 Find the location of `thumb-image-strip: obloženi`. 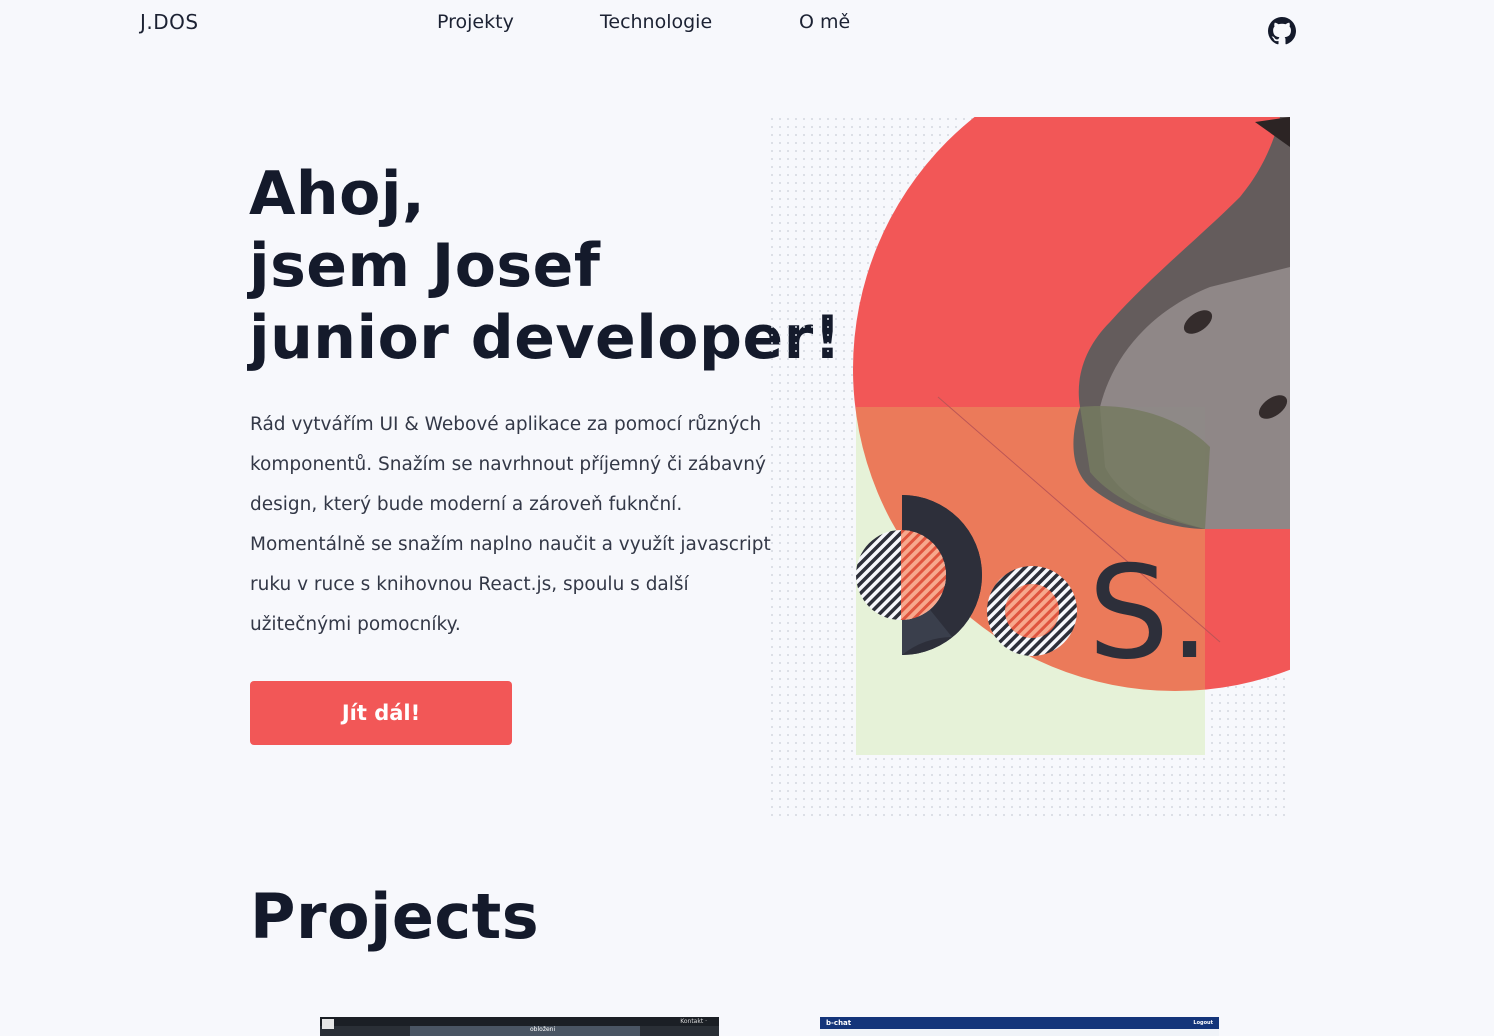

thumb-image-strip: obloženi is located at coordinates (525, 1031).